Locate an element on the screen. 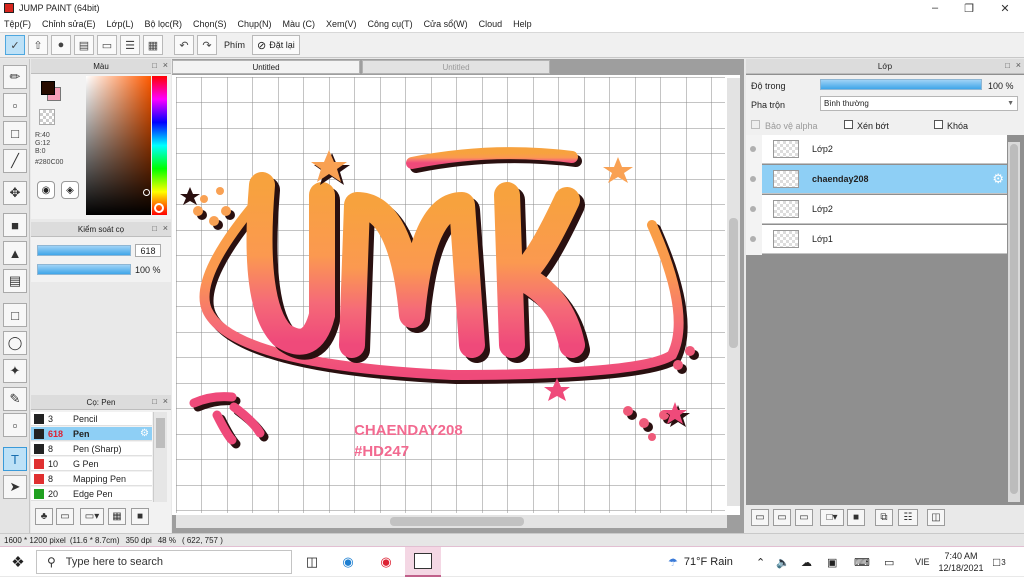 The width and height of the screenshot is (1024, 577). menu-capture: Chụp(N) is located at coordinates (255, 24).